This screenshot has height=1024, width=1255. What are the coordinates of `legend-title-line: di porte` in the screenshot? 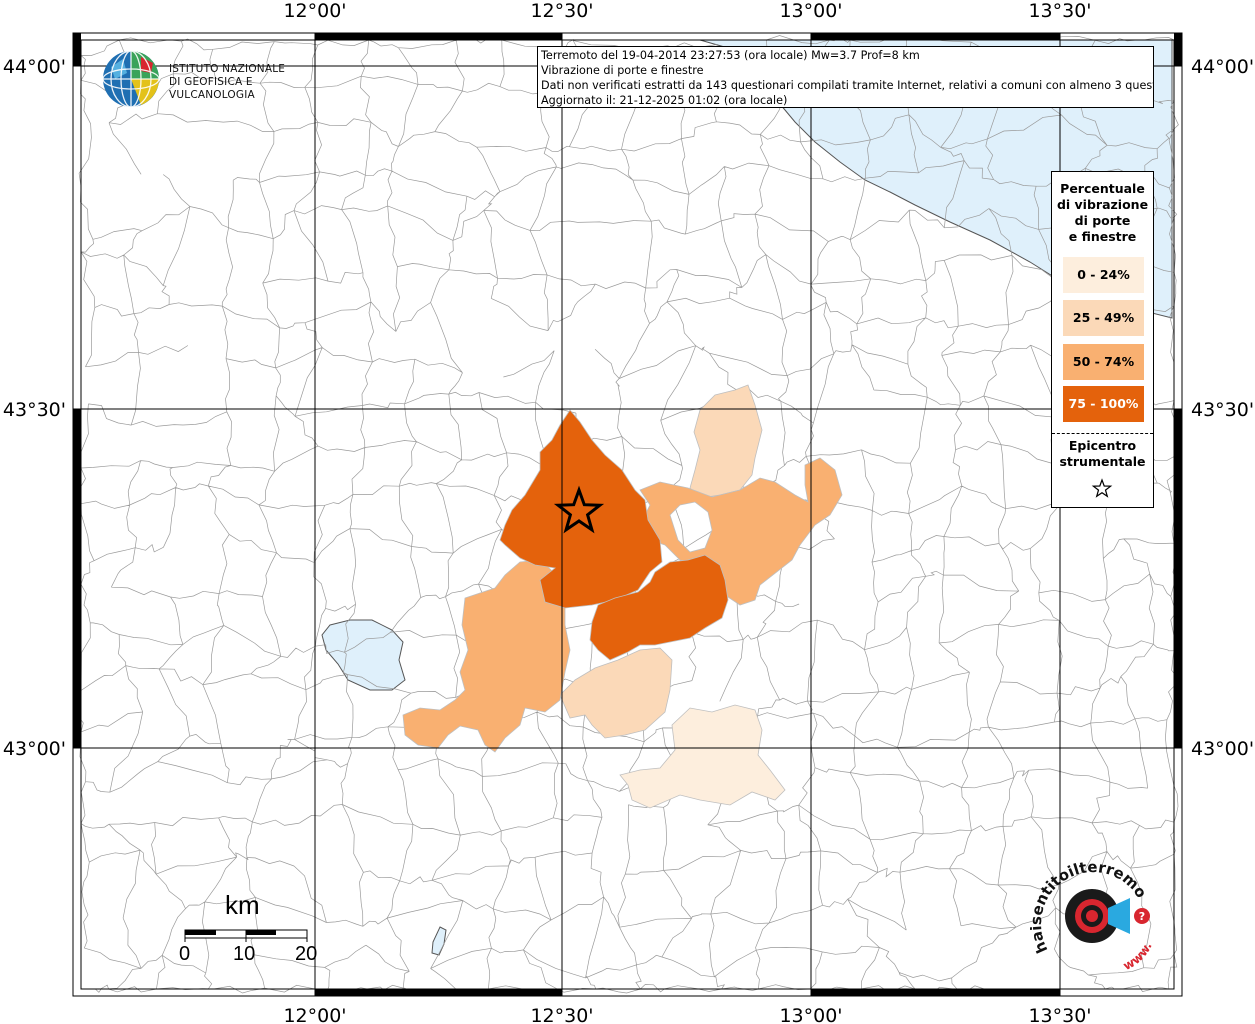 It's located at (1102, 220).